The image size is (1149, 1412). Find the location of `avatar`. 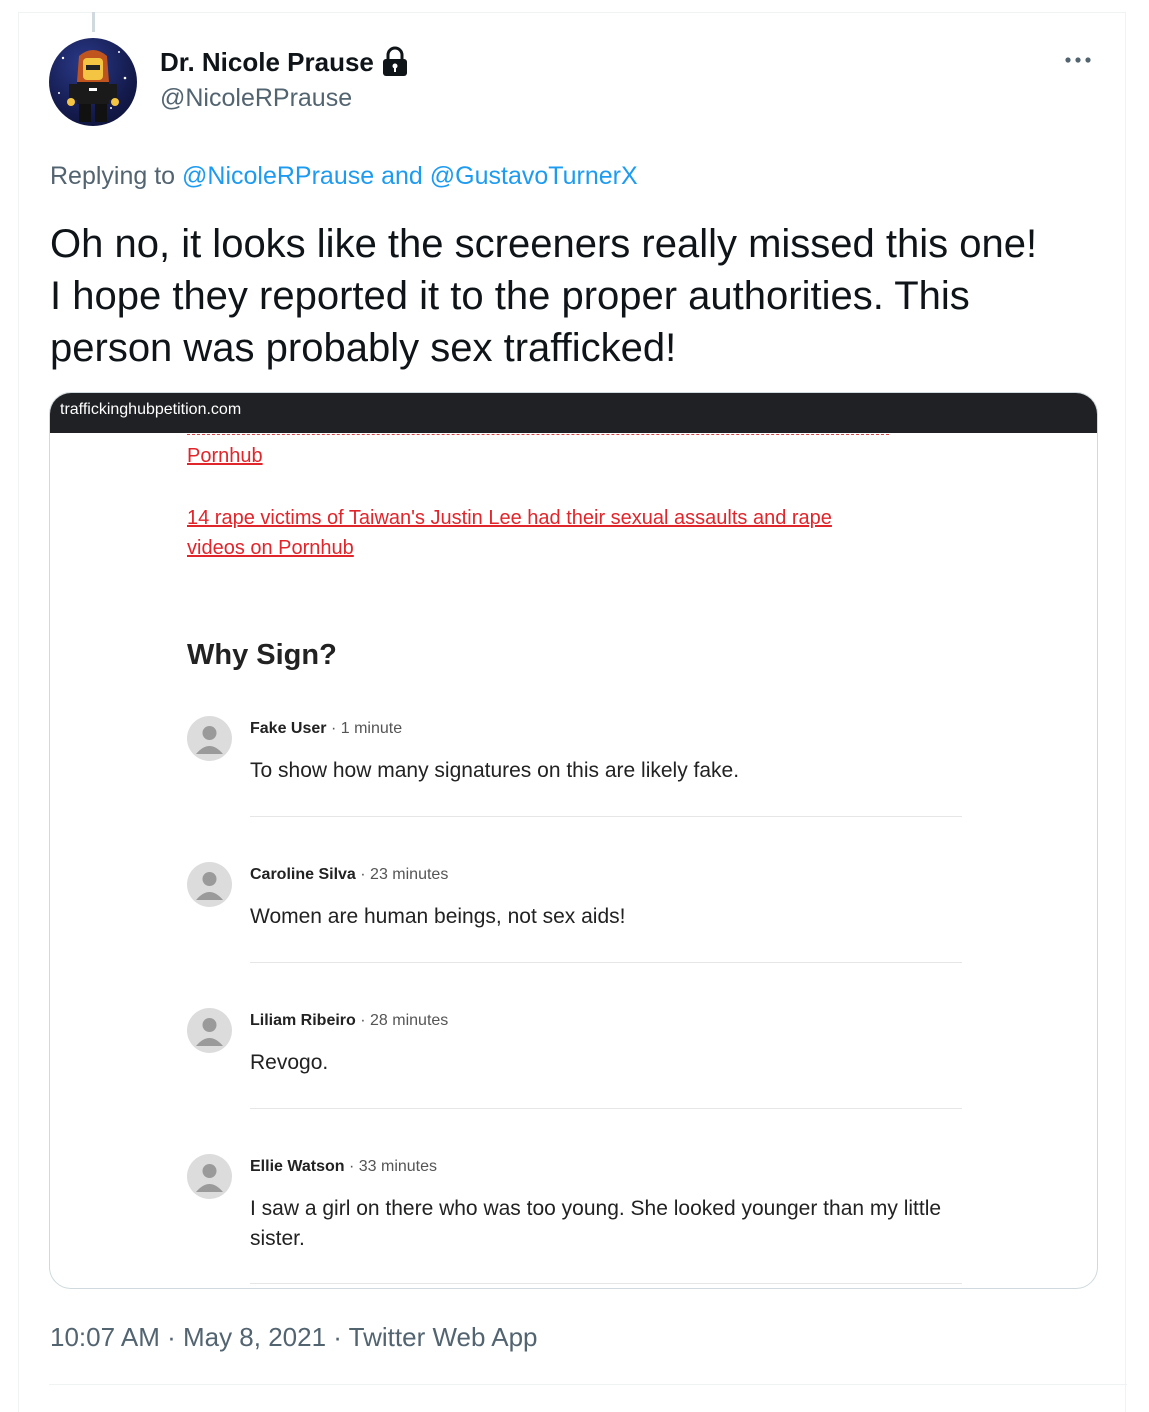

avatar is located at coordinates (93, 82).